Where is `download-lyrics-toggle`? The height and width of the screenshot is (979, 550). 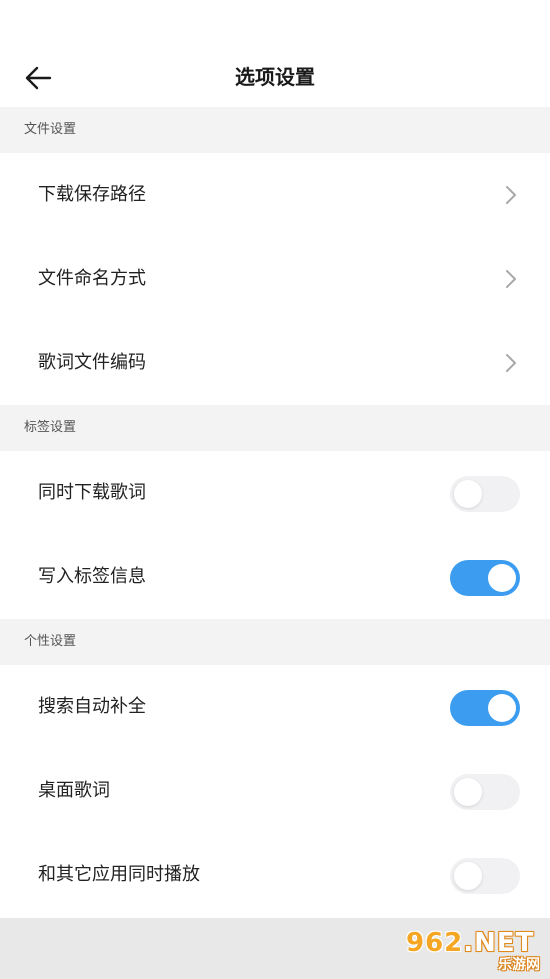
download-lyrics-toggle is located at coordinates (485, 494).